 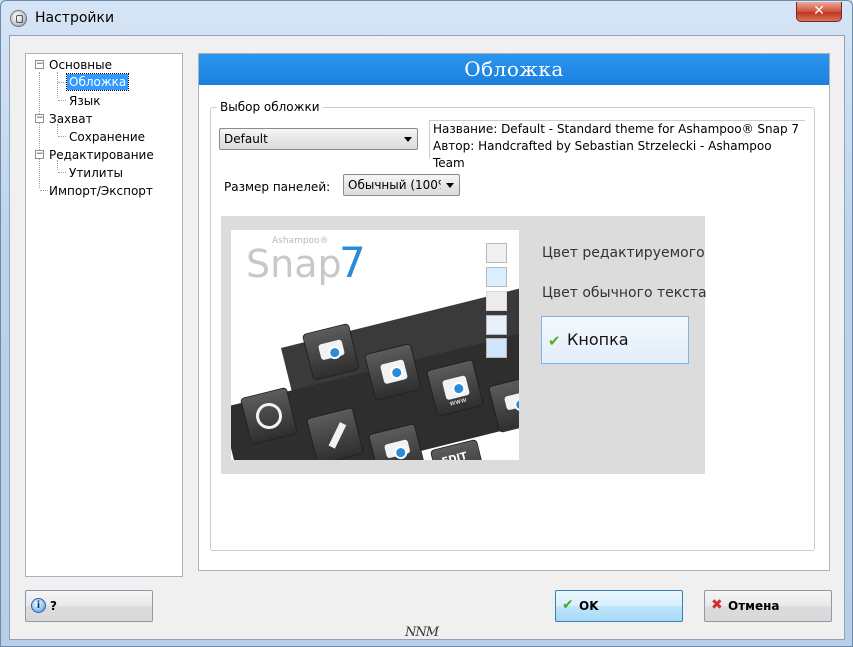 What do you see at coordinates (422, 632) in the screenshot?
I see `watermark: NNM` at bounding box center [422, 632].